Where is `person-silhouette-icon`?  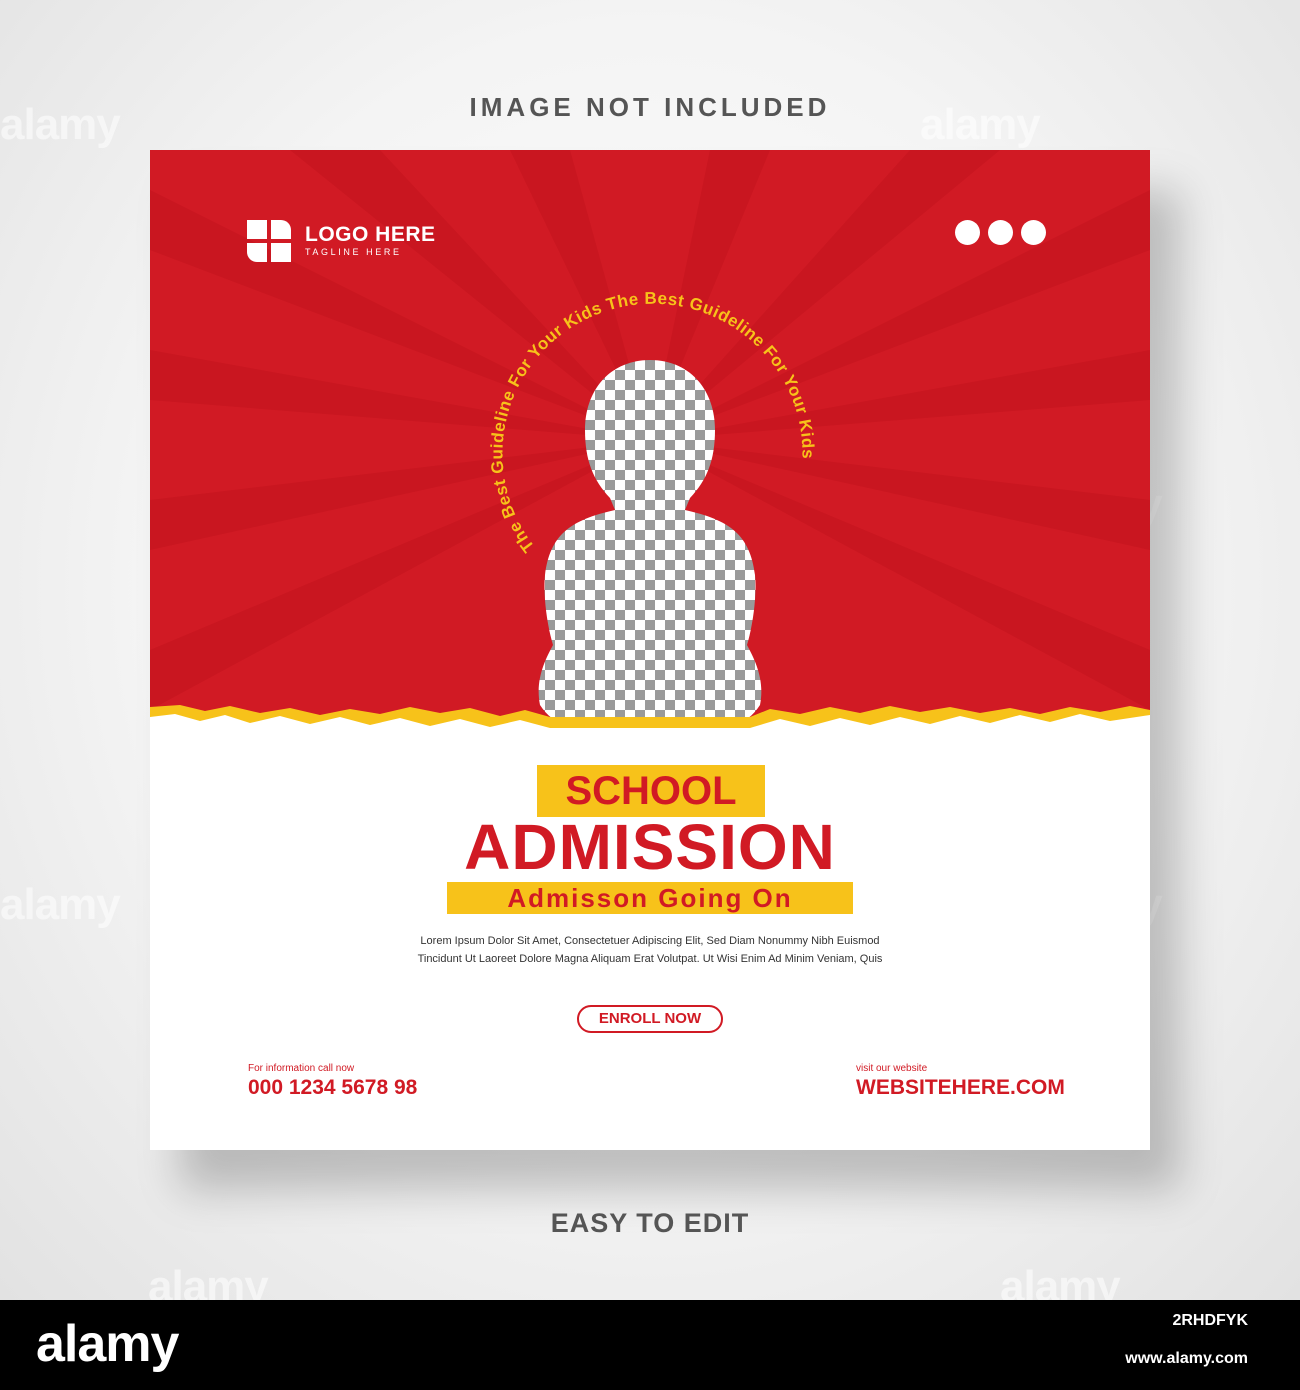 person-silhouette-icon is located at coordinates (650, 541).